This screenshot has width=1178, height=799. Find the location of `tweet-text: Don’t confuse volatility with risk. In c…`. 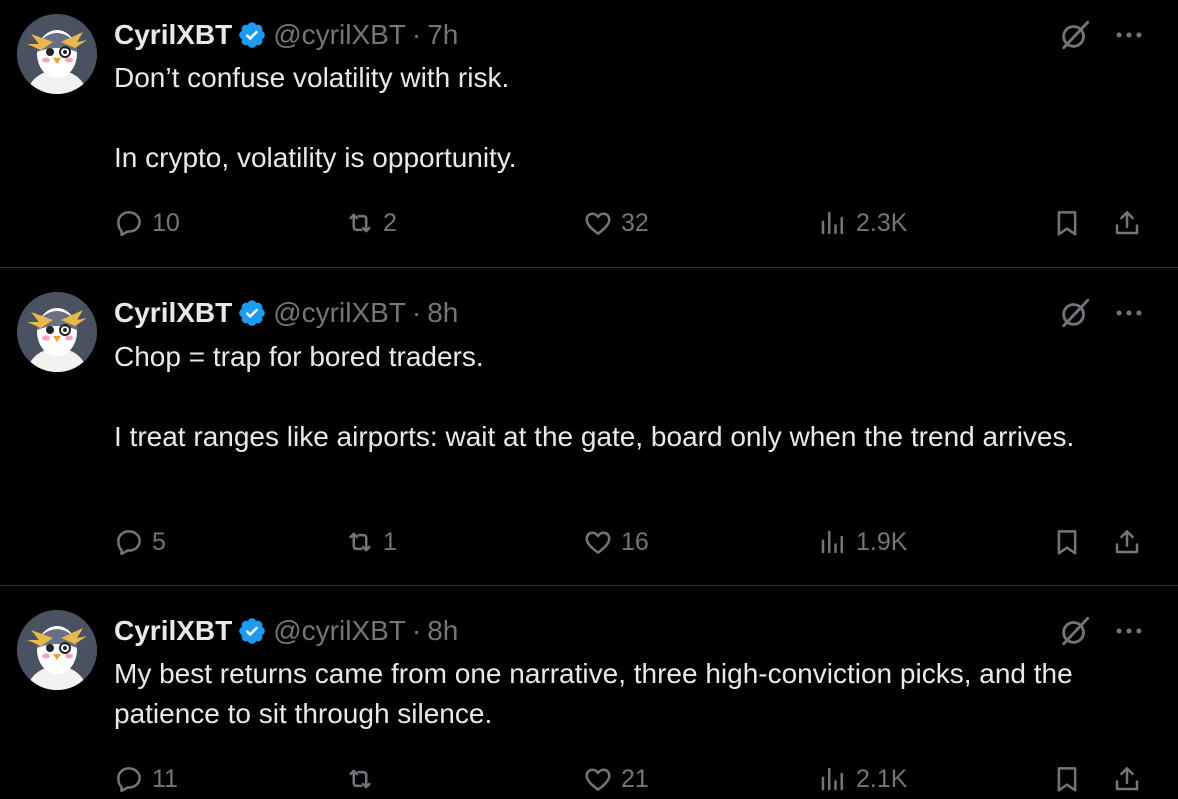

tweet-text: Don’t confuse volatility with risk. In c… is located at coordinates (315, 117).